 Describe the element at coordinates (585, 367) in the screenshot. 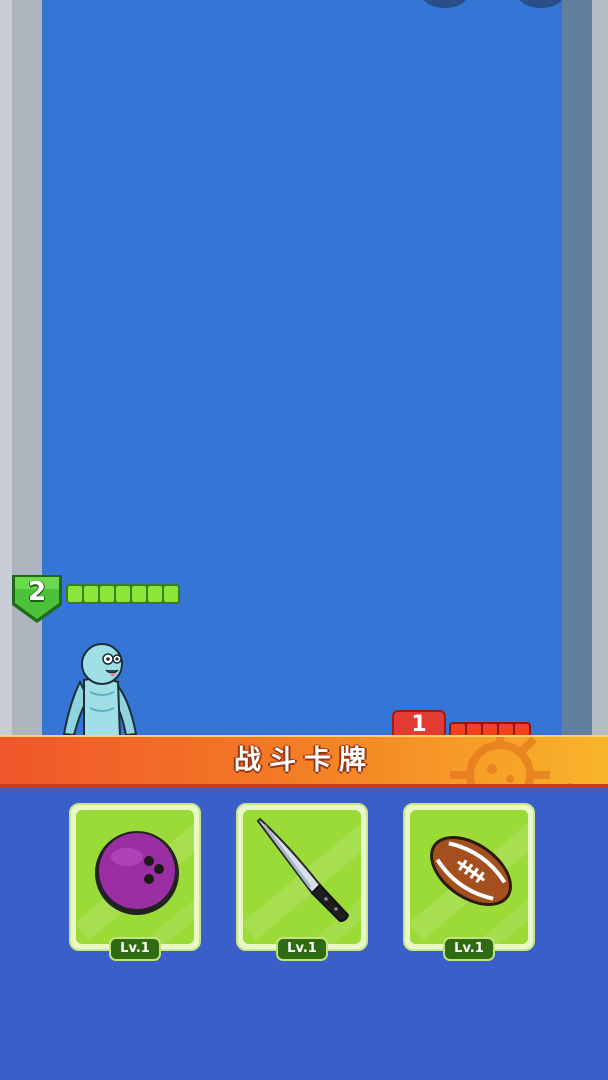

I see `right-wall` at that location.